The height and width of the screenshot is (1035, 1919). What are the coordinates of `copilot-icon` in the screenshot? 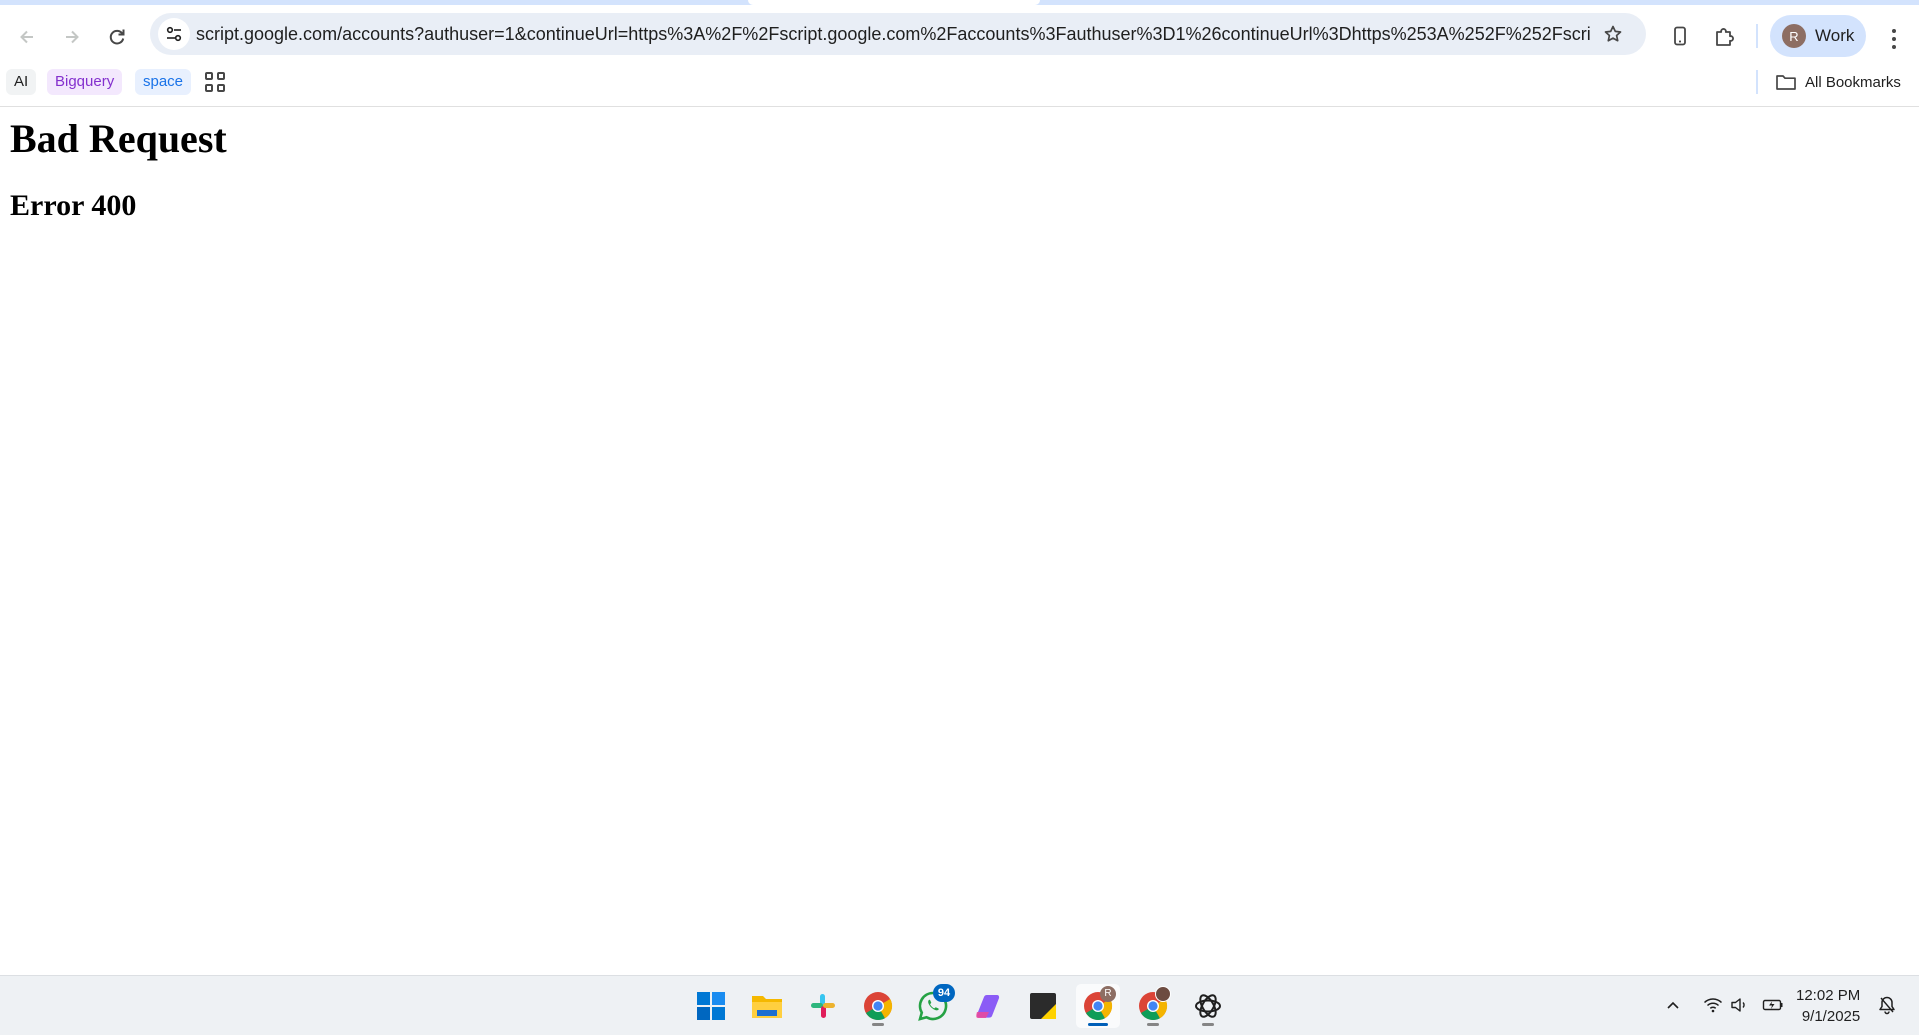 It's located at (988, 1006).